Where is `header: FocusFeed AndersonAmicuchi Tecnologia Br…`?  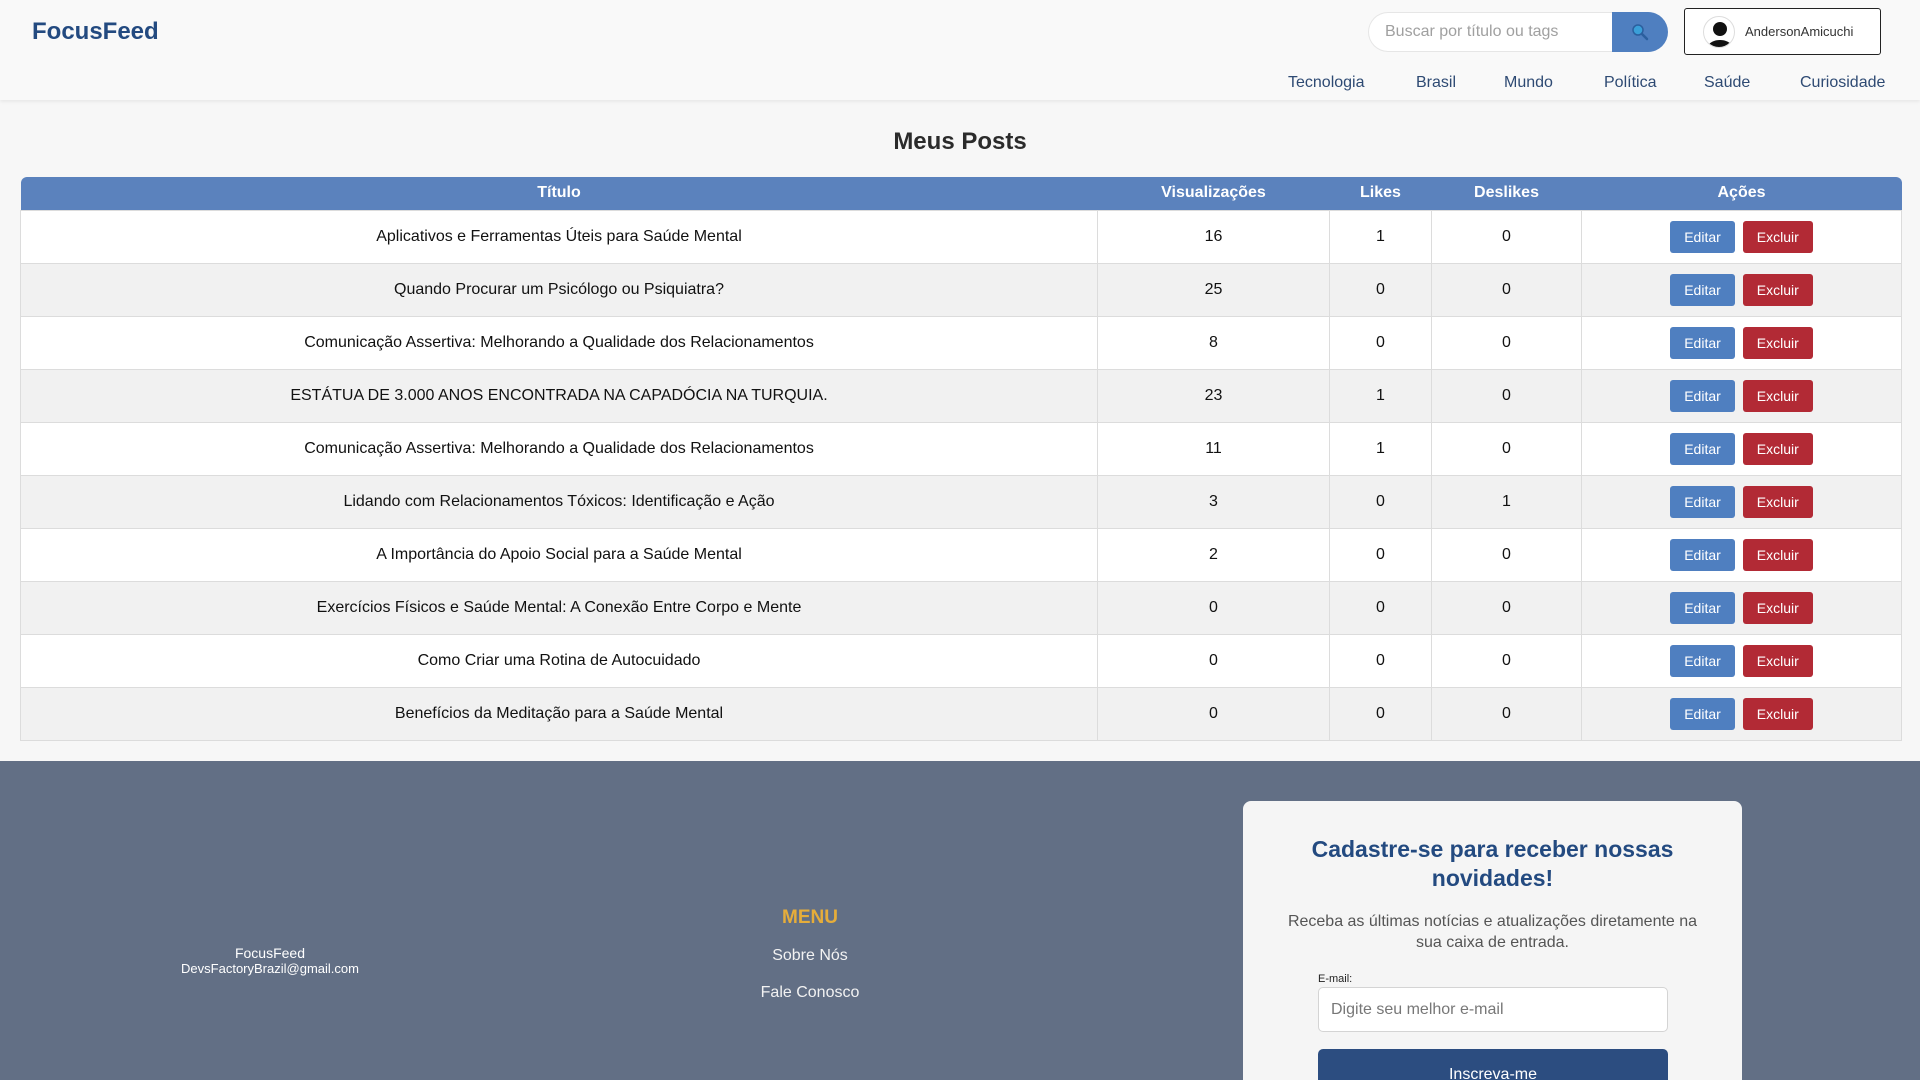 header: FocusFeed AndersonAmicuchi Tecnologia Br… is located at coordinates (960, 50).